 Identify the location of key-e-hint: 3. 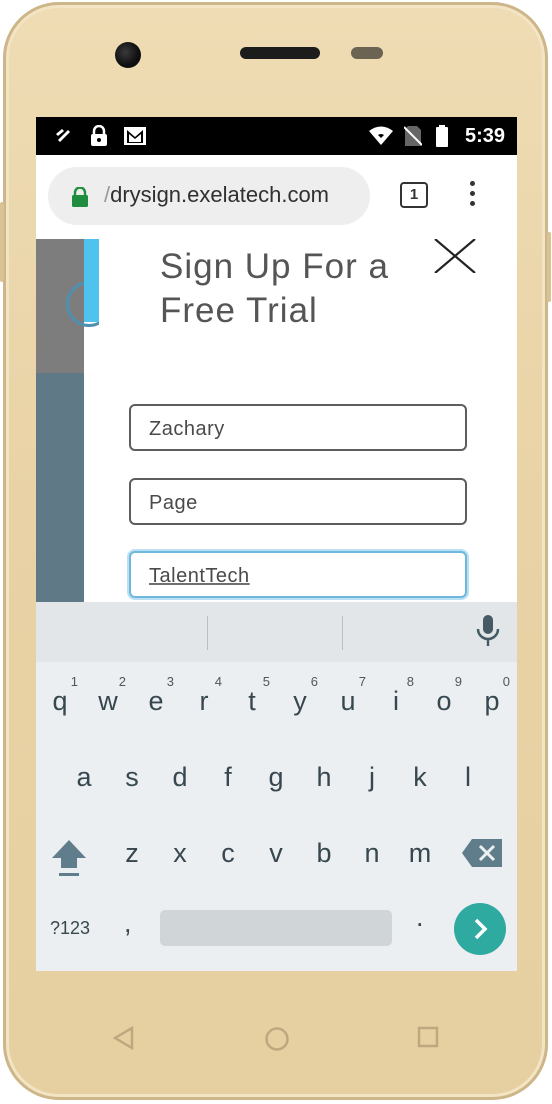
(170, 681).